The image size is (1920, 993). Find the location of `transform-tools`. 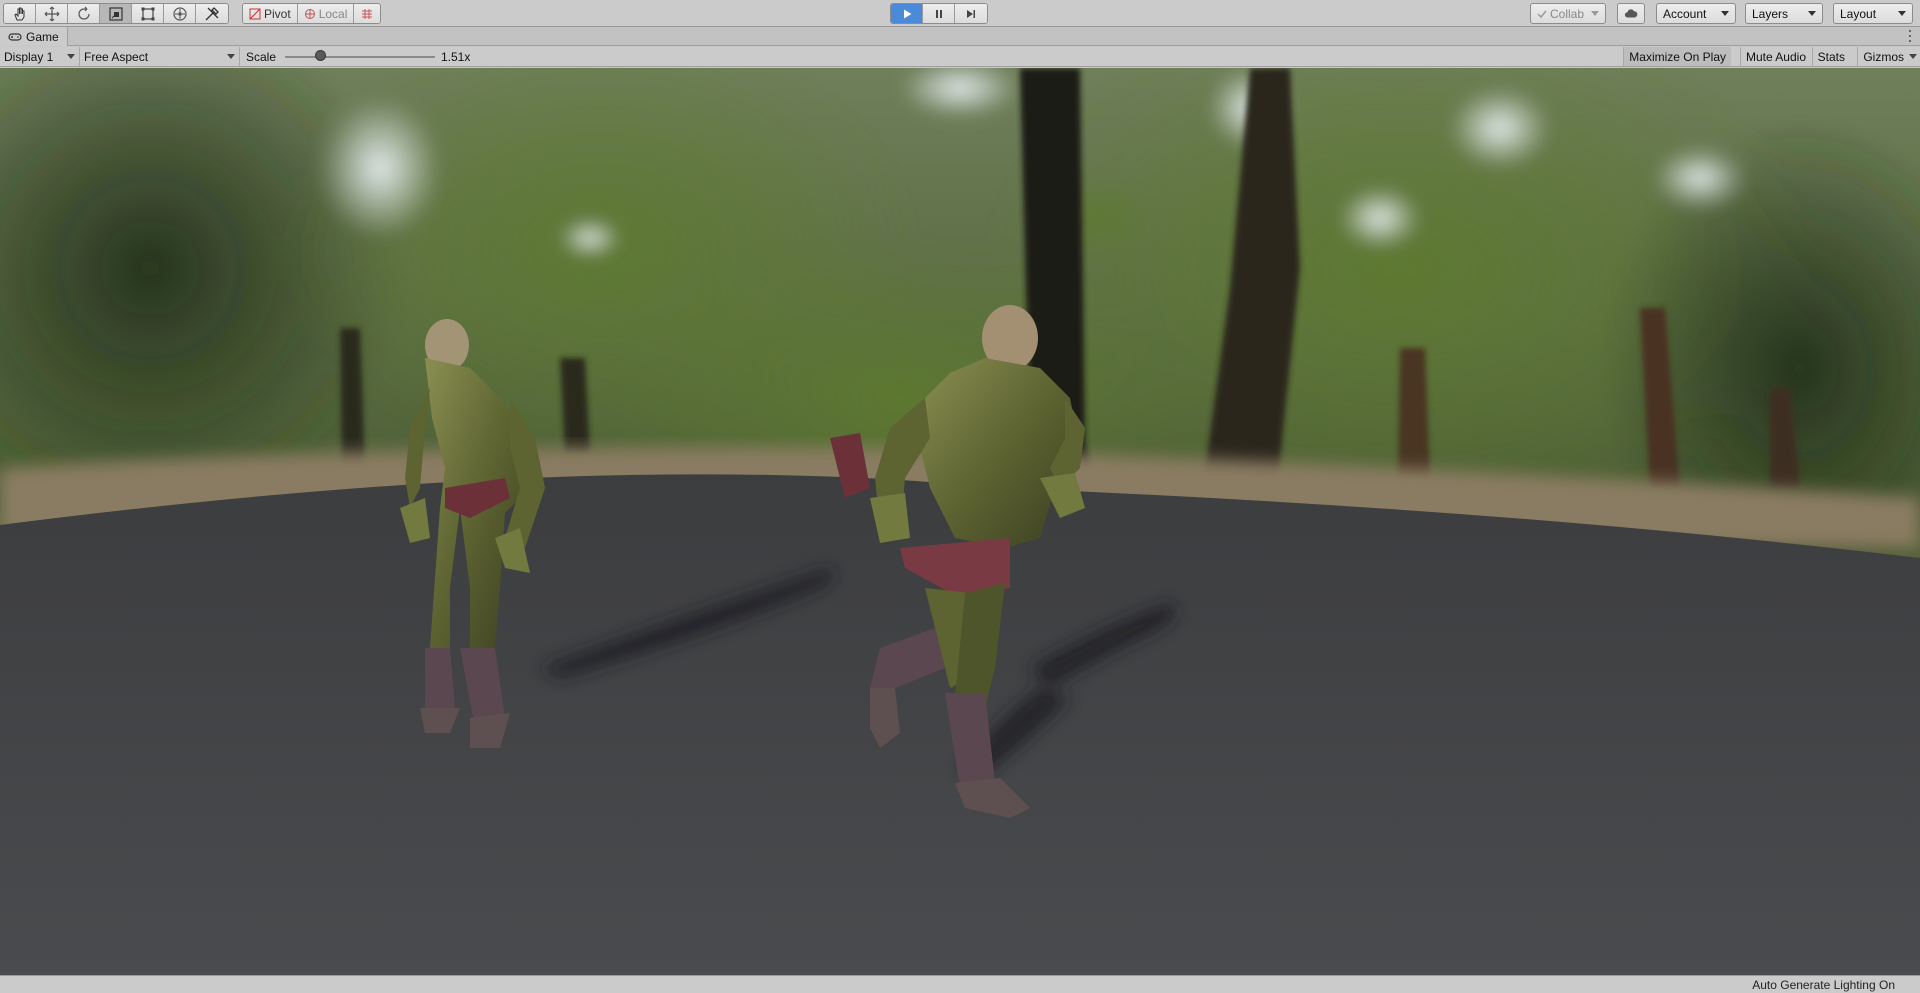

transform-tools is located at coordinates (116, 13).